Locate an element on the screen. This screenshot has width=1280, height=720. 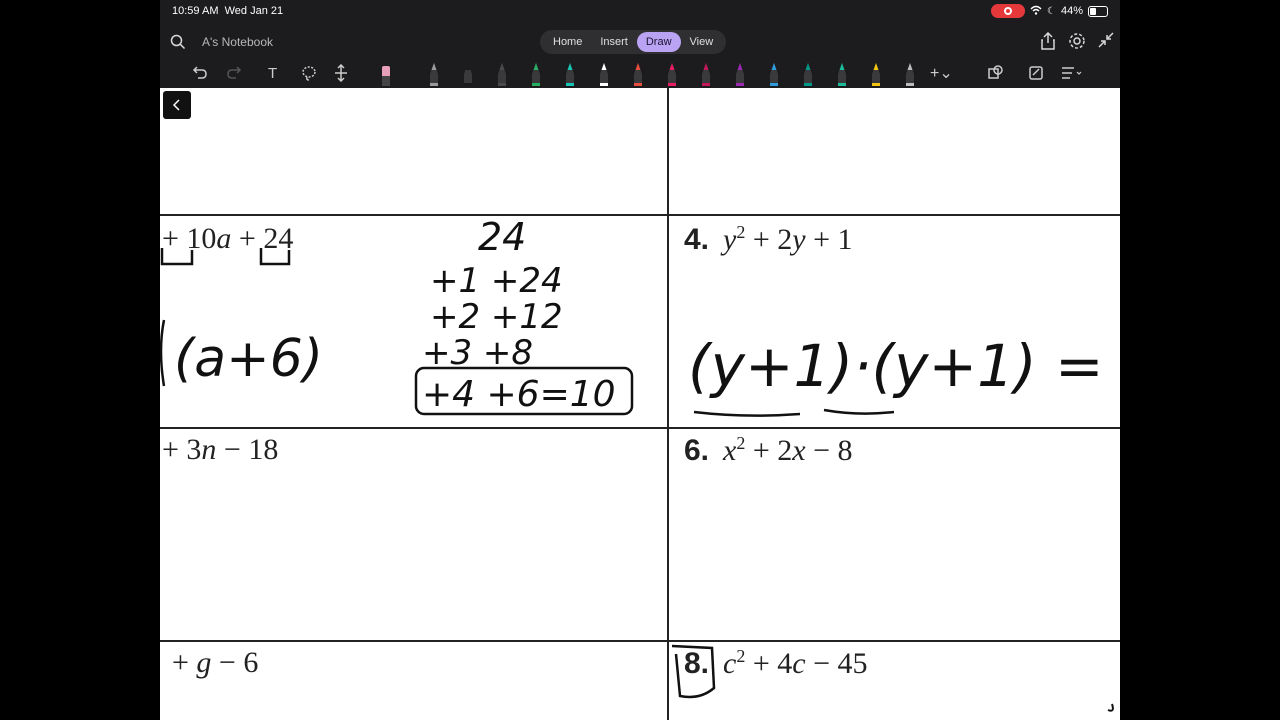
lasso-icon is located at coordinates (309, 75).